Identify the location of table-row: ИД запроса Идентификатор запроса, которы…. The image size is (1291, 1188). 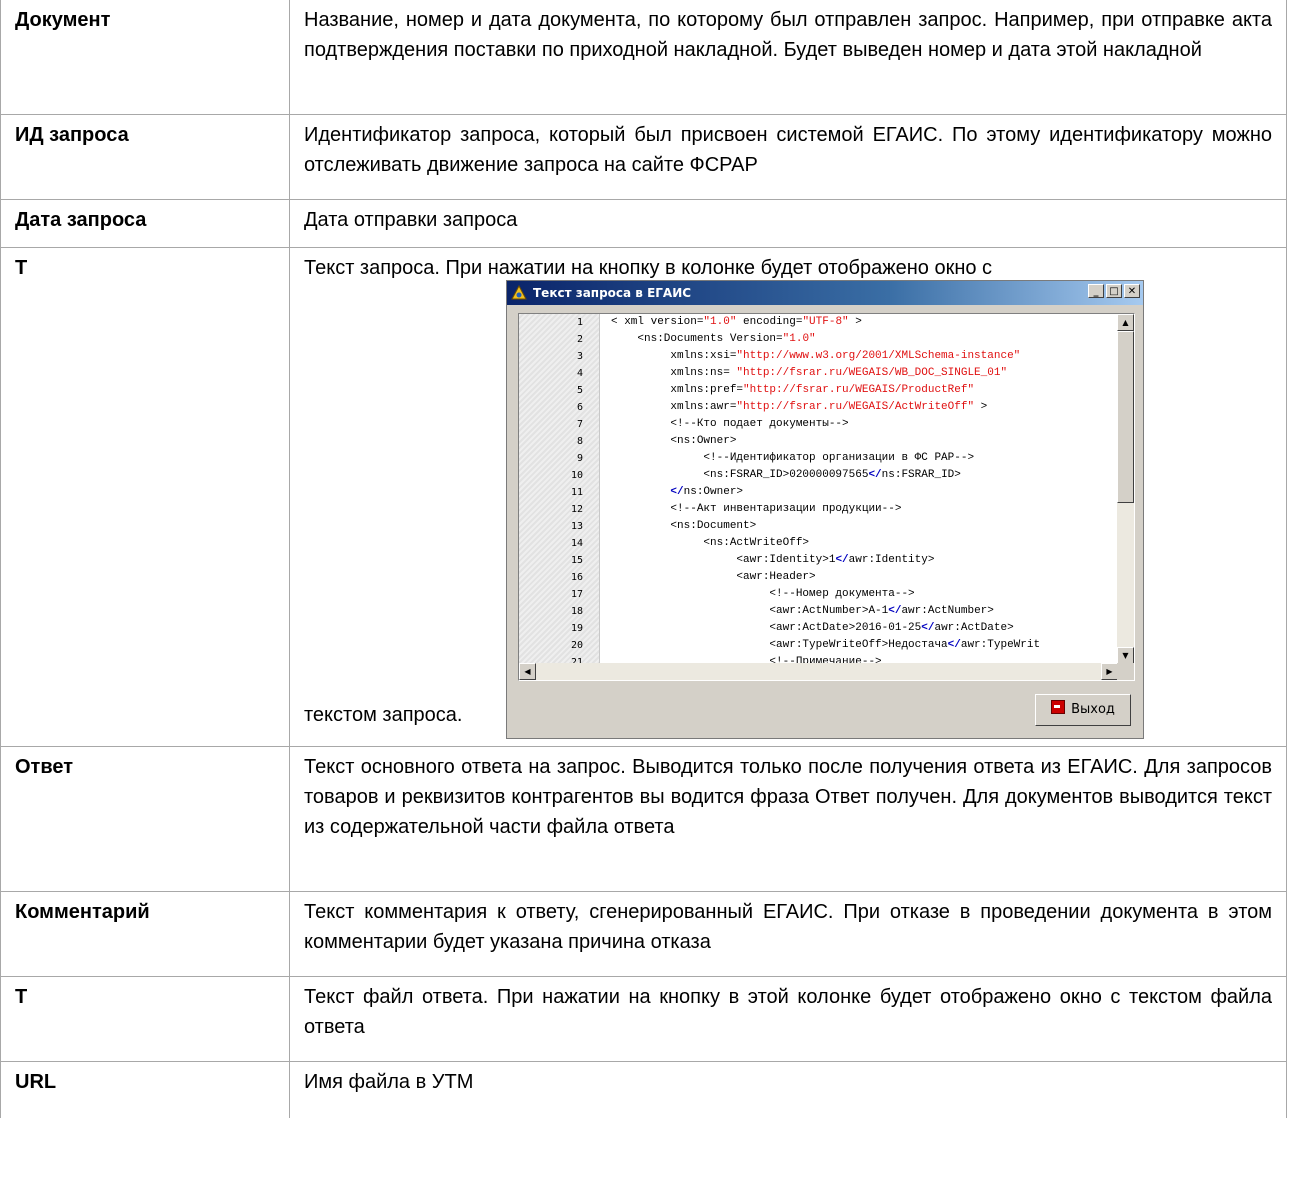
(643, 157).